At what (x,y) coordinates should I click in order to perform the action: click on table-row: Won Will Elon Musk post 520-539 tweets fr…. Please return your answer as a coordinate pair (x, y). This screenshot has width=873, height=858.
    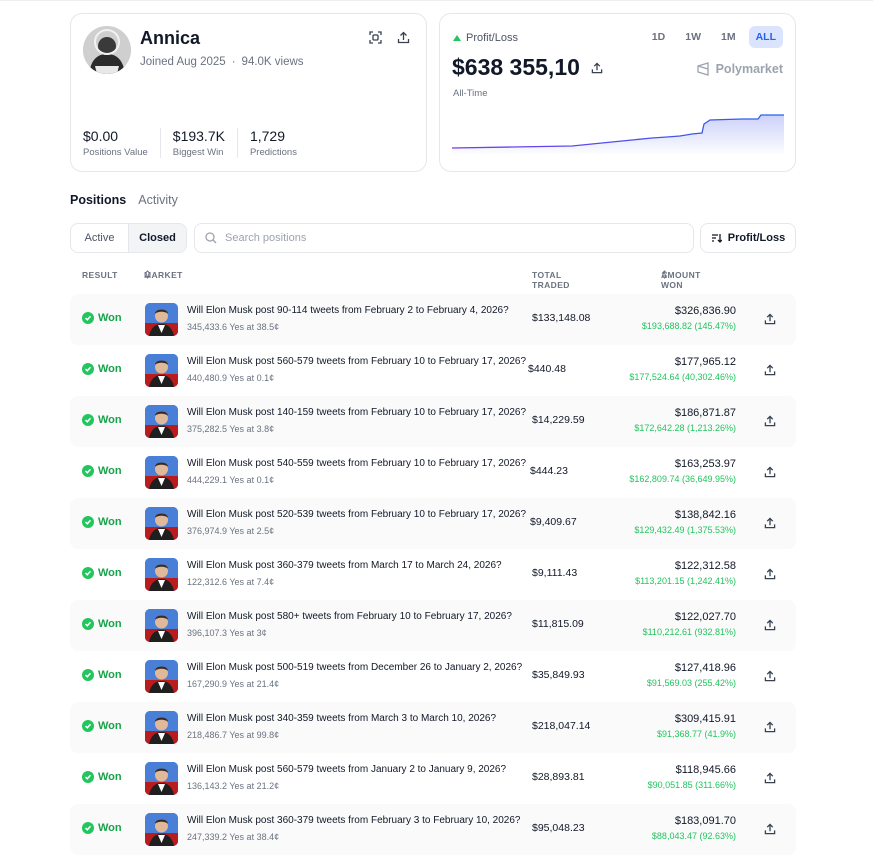
    Looking at the image, I should click on (433, 523).